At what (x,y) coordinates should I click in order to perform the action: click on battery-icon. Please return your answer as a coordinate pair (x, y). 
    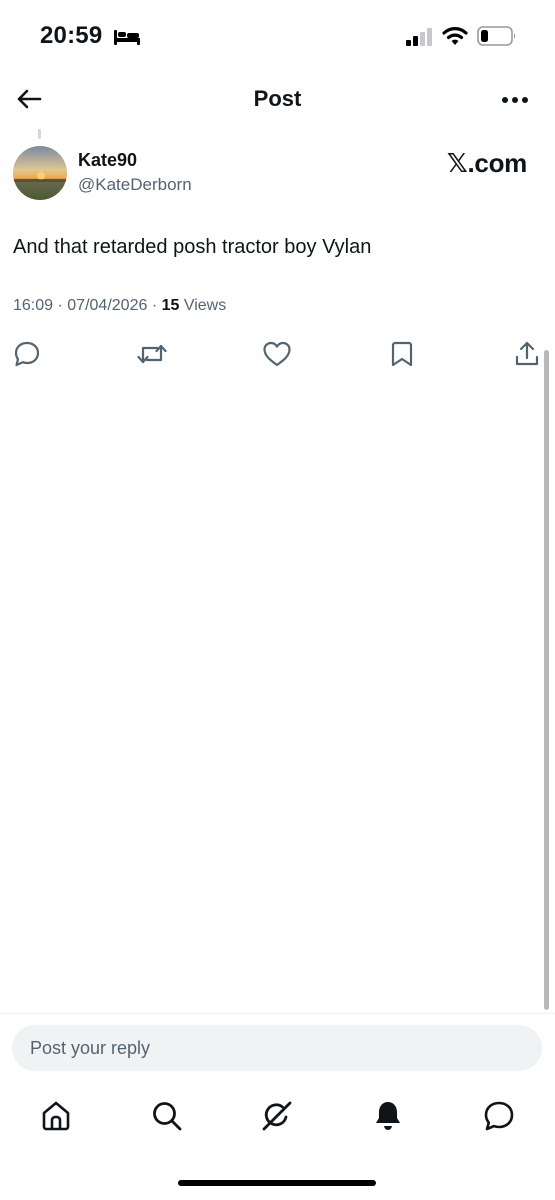
    Looking at the image, I should click on (497, 36).